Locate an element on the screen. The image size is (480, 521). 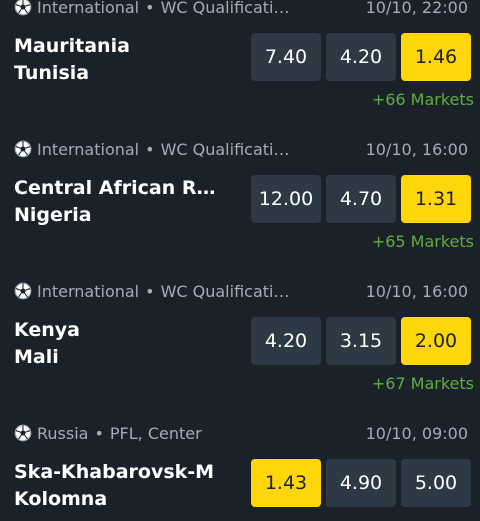
odds-home-button: 12.00 is located at coordinates (286, 199).